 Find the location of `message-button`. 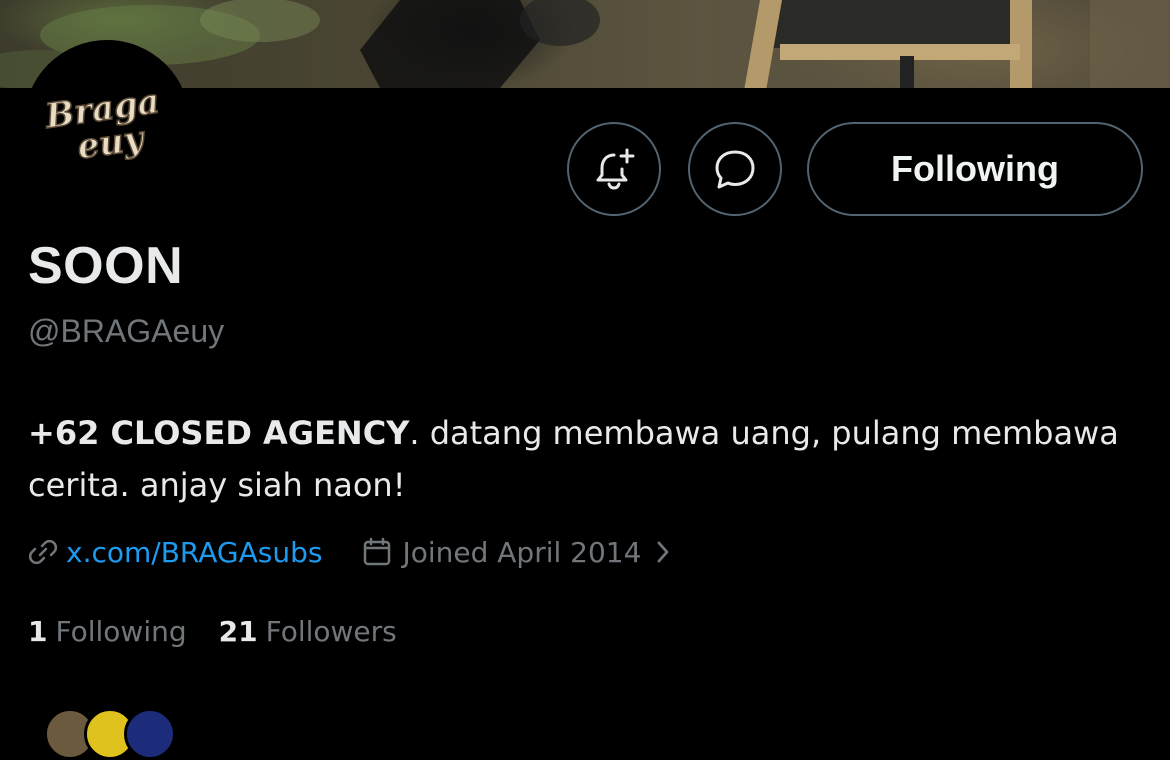

message-button is located at coordinates (735, 169).